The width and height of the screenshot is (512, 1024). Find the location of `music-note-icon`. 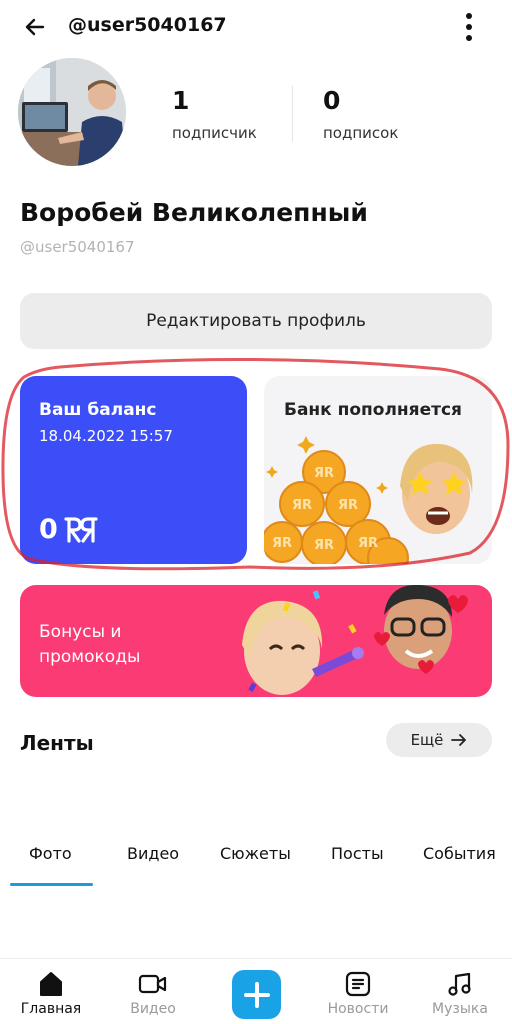

music-note-icon is located at coordinates (459, 984).